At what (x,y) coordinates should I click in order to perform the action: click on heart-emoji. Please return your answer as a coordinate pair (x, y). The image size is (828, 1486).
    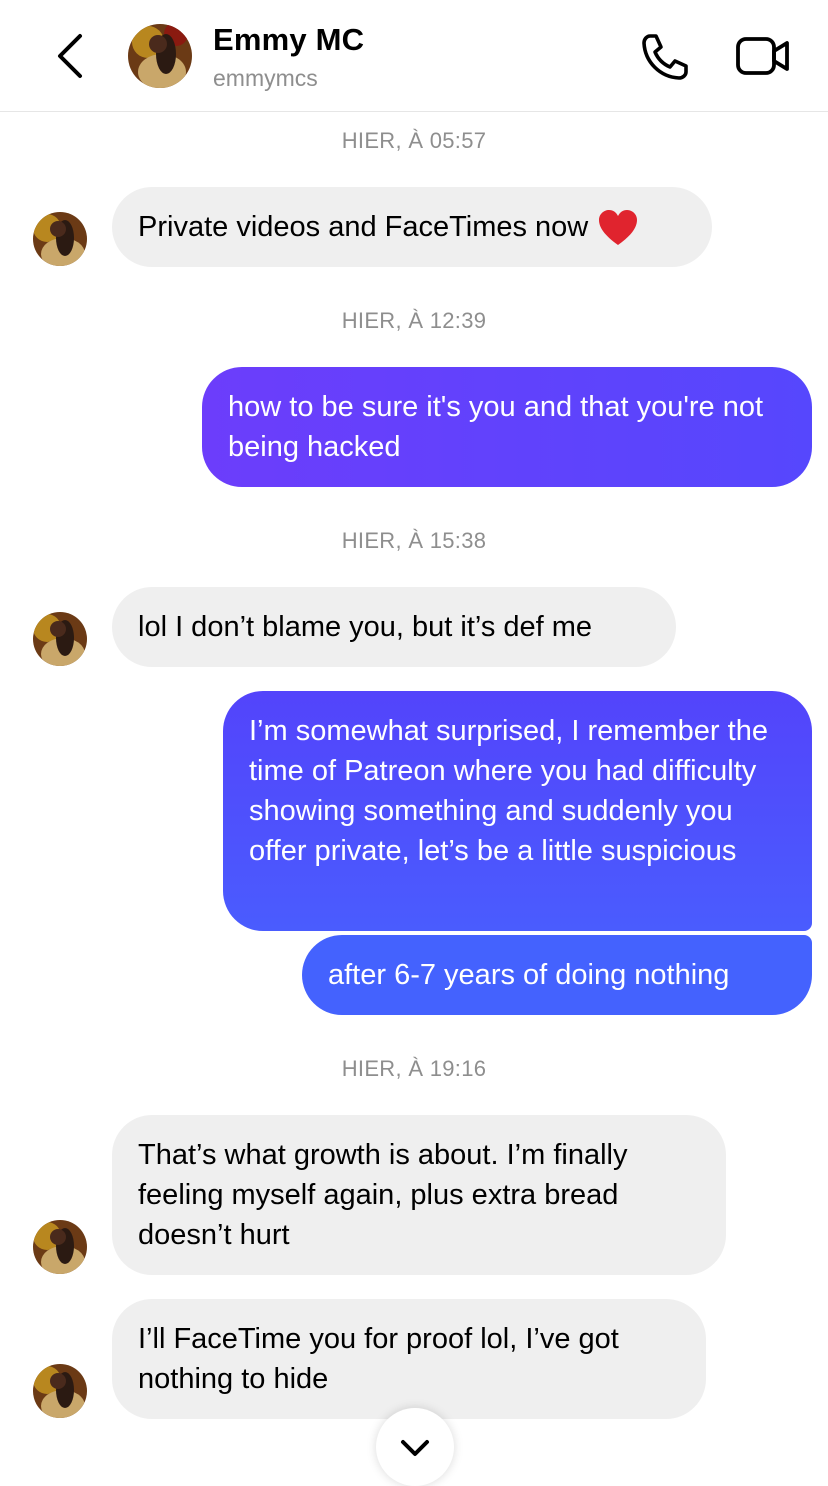
    Looking at the image, I should click on (618, 228).